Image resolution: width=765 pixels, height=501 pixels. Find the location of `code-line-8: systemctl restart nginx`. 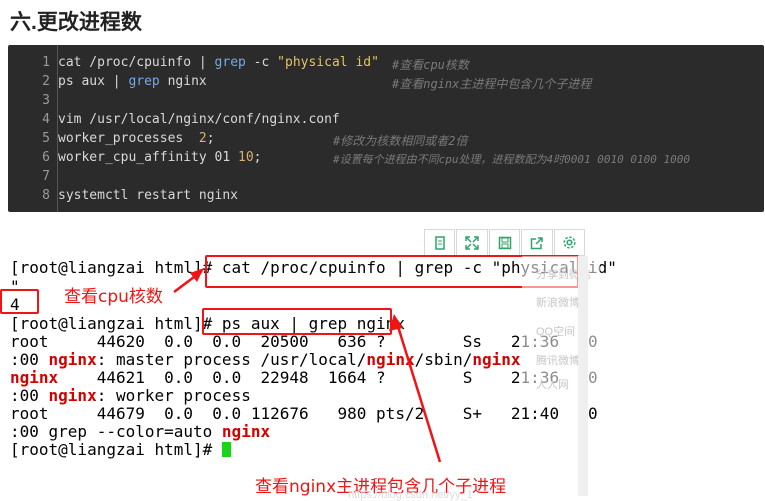

code-line-8: systemctl restart nginx is located at coordinates (148, 195).